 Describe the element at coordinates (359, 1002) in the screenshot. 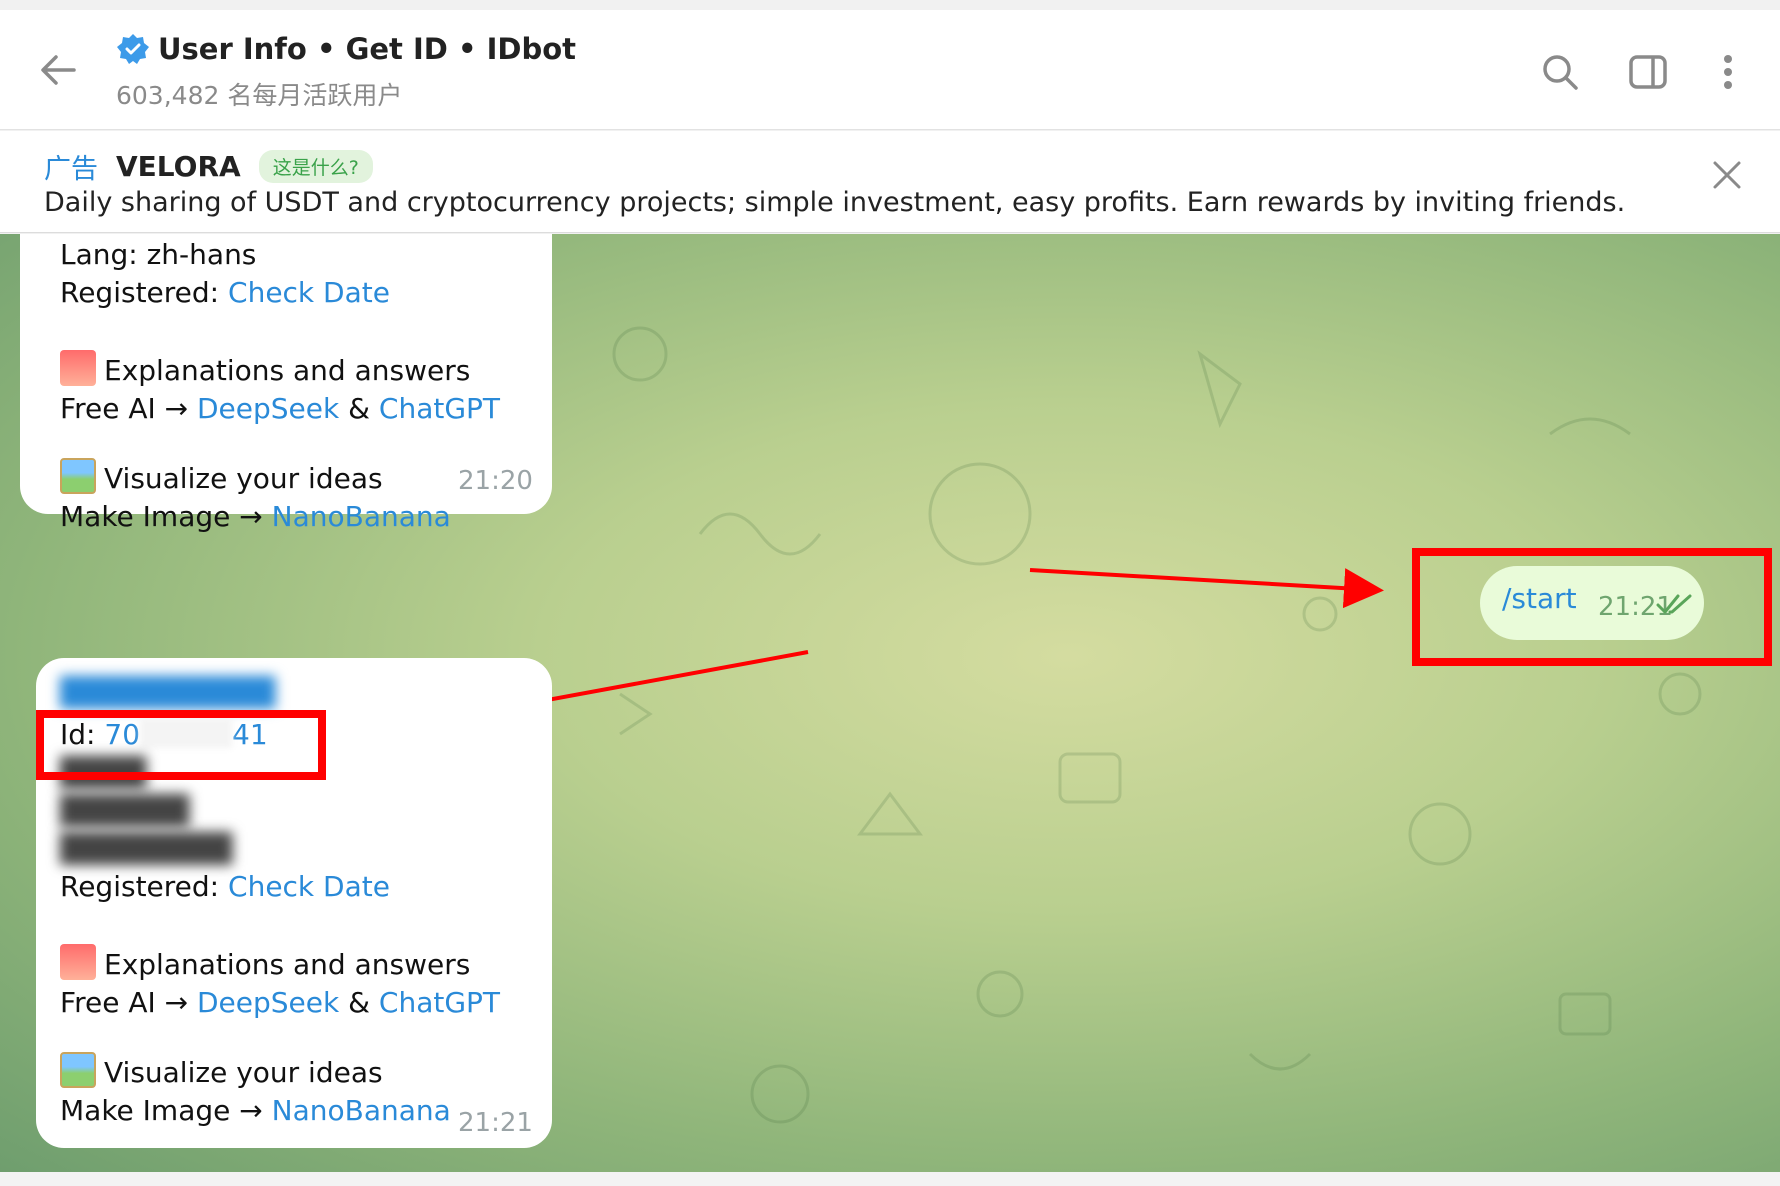

I see `ampersand: &` at that location.